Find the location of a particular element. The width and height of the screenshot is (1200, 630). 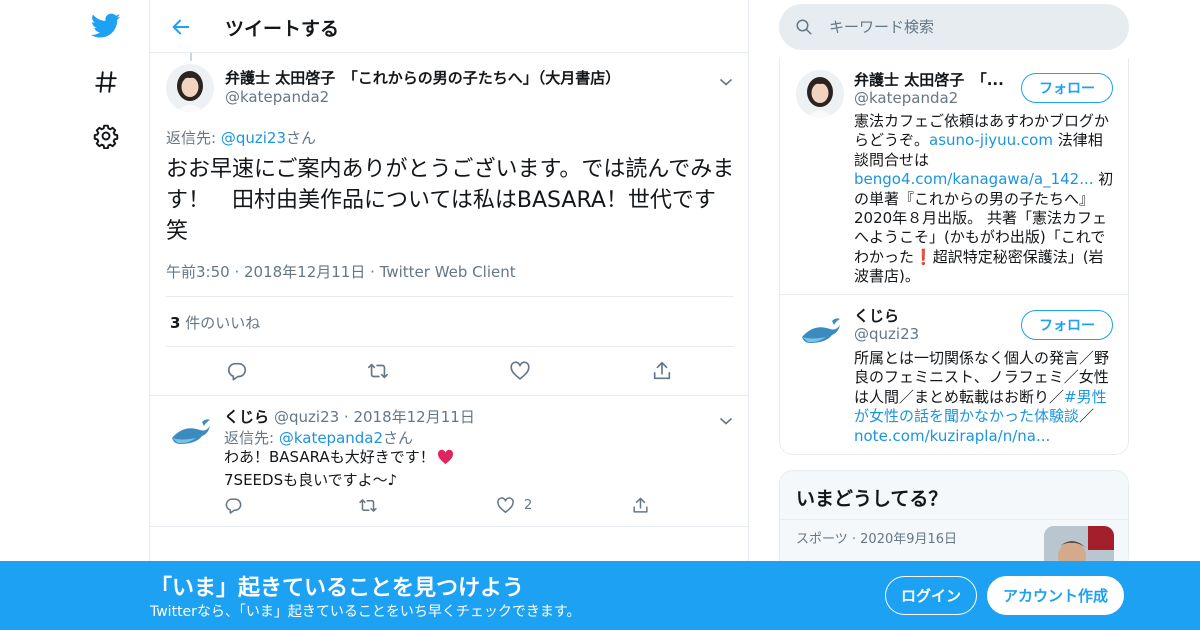

likes-summary: 3 件のいいね is located at coordinates (215, 322).